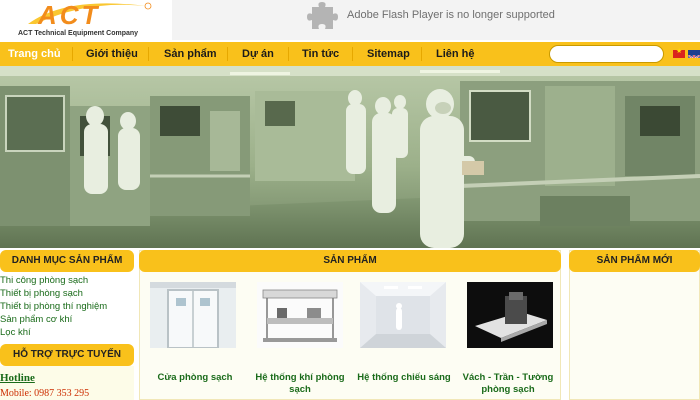  I want to click on hotline-link: Hotline, so click(17, 378).